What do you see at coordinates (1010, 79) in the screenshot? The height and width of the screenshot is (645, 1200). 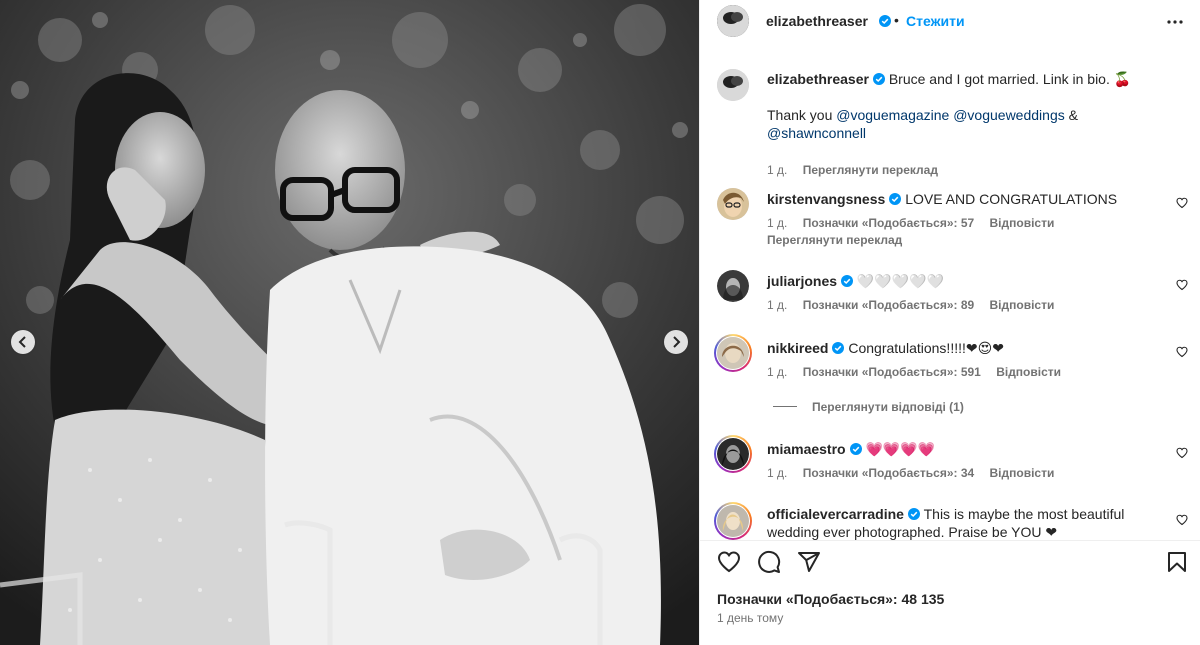 I see `caption-main: Bruce and I got married. Link in bio. 🍒` at bounding box center [1010, 79].